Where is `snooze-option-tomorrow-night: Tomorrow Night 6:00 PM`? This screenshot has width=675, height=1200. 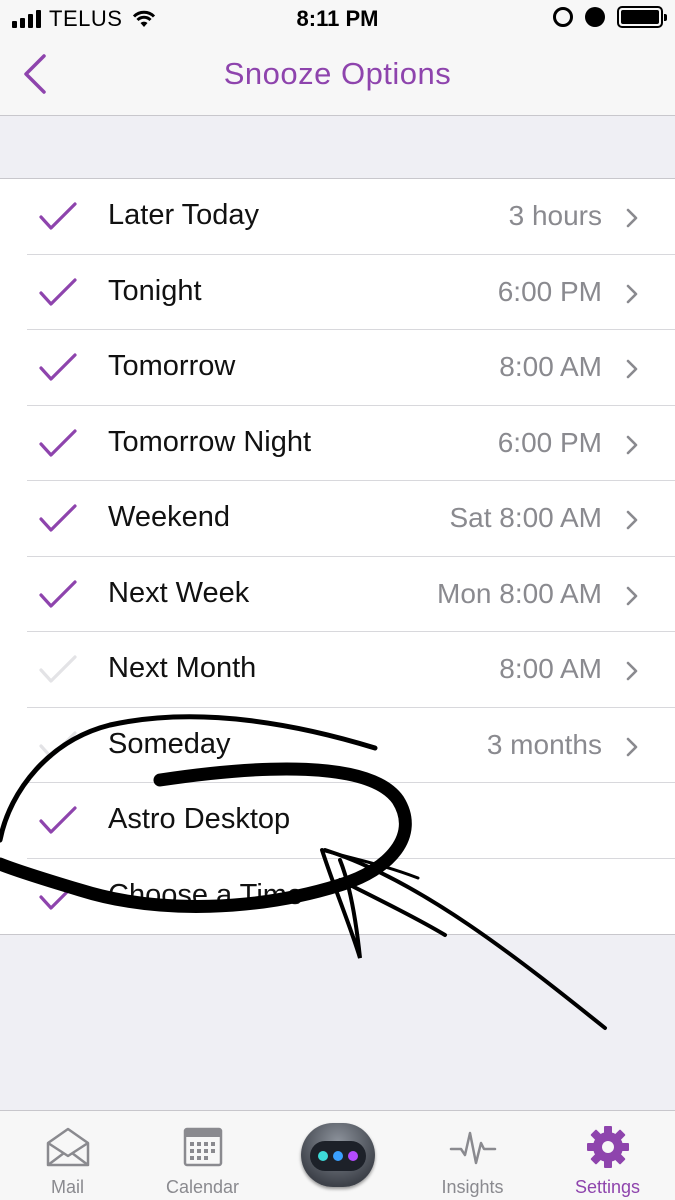
snooze-option-tomorrow-night: Tomorrow Night 6:00 PM is located at coordinates (337, 444).